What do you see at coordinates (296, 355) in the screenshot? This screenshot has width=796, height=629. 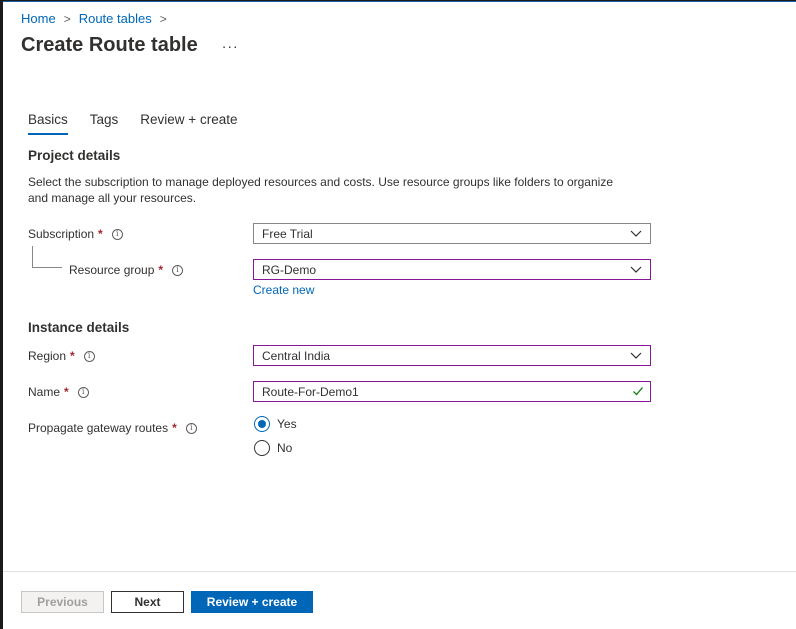 I see `region-value: Central India` at bounding box center [296, 355].